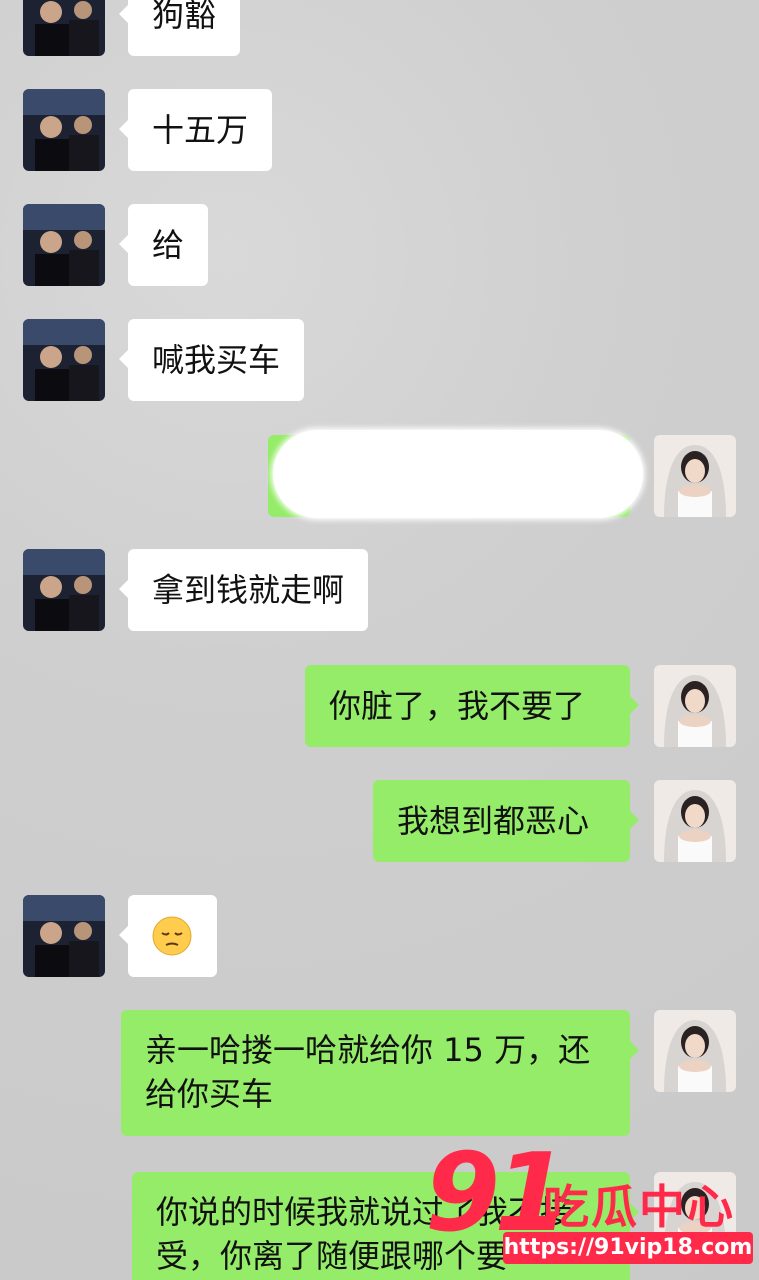 The width and height of the screenshot is (759, 1280). I want to click on message-bubble-incoming: 十五万, so click(195, 130).